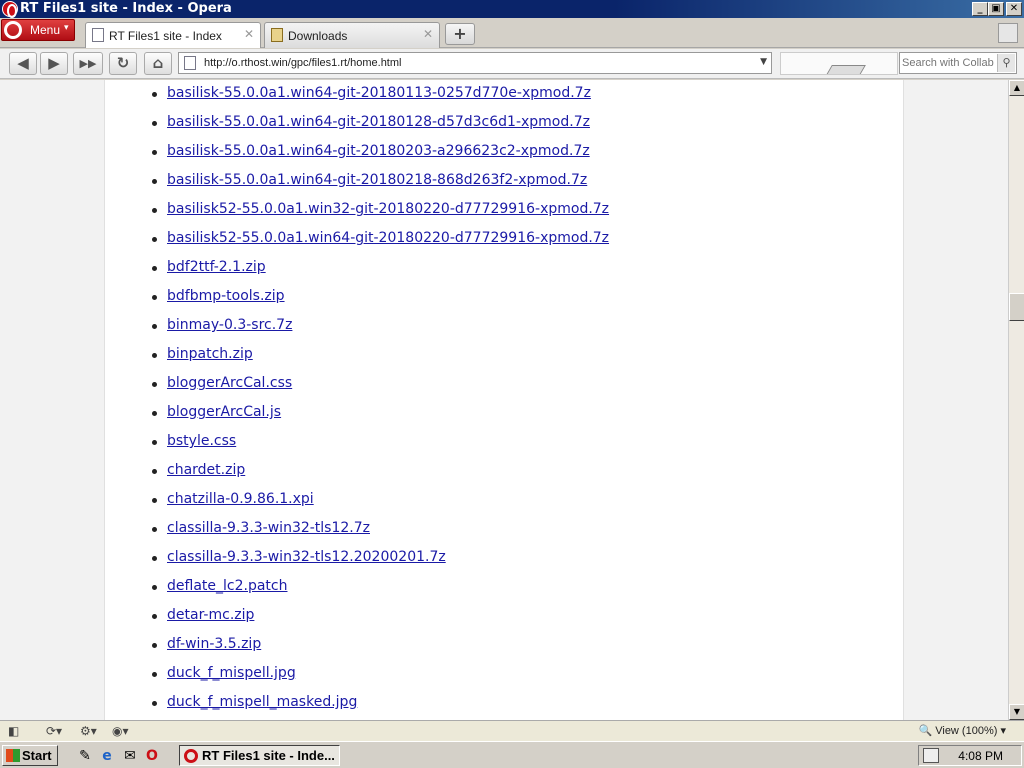 The image size is (1024, 768). Describe the element at coordinates (839, 63) in the screenshot. I see `toolbar-spacer` at that location.